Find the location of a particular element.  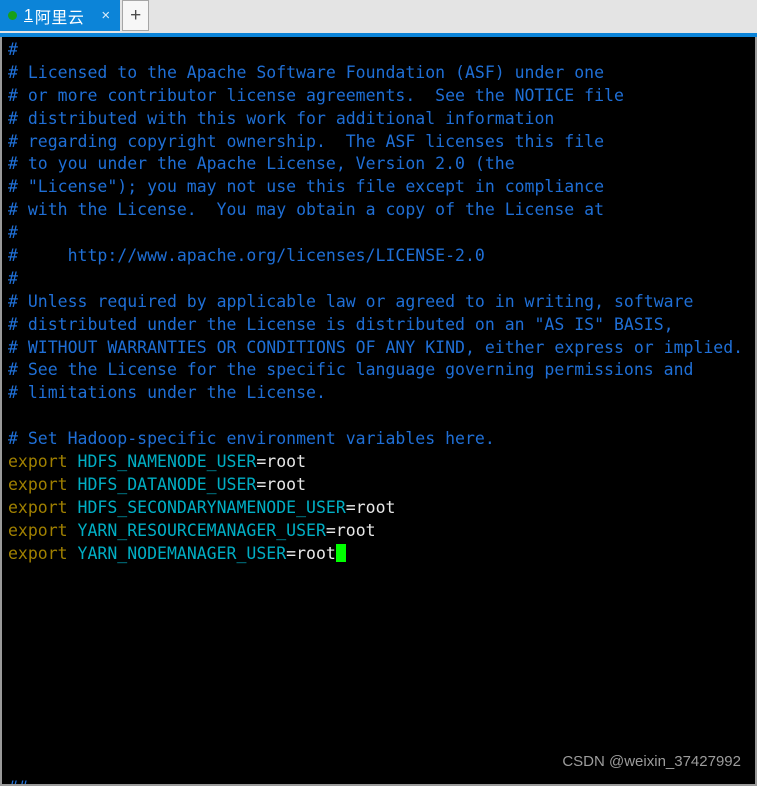

terminal-text-span: HDFS_NAMENODE_USER is located at coordinates (167, 462).